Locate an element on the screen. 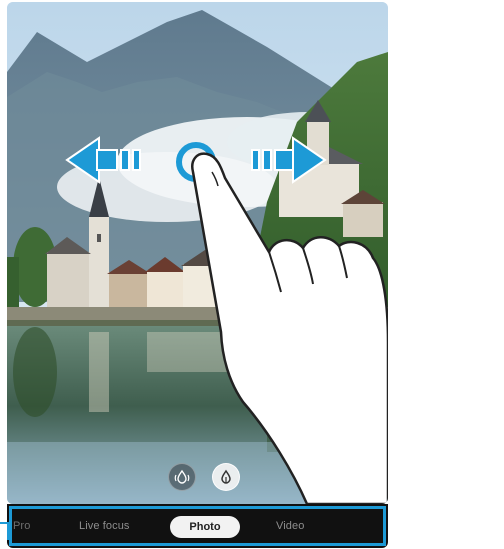 The width and height of the screenshot is (504, 549). mode-video: Video is located at coordinates (290, 526).